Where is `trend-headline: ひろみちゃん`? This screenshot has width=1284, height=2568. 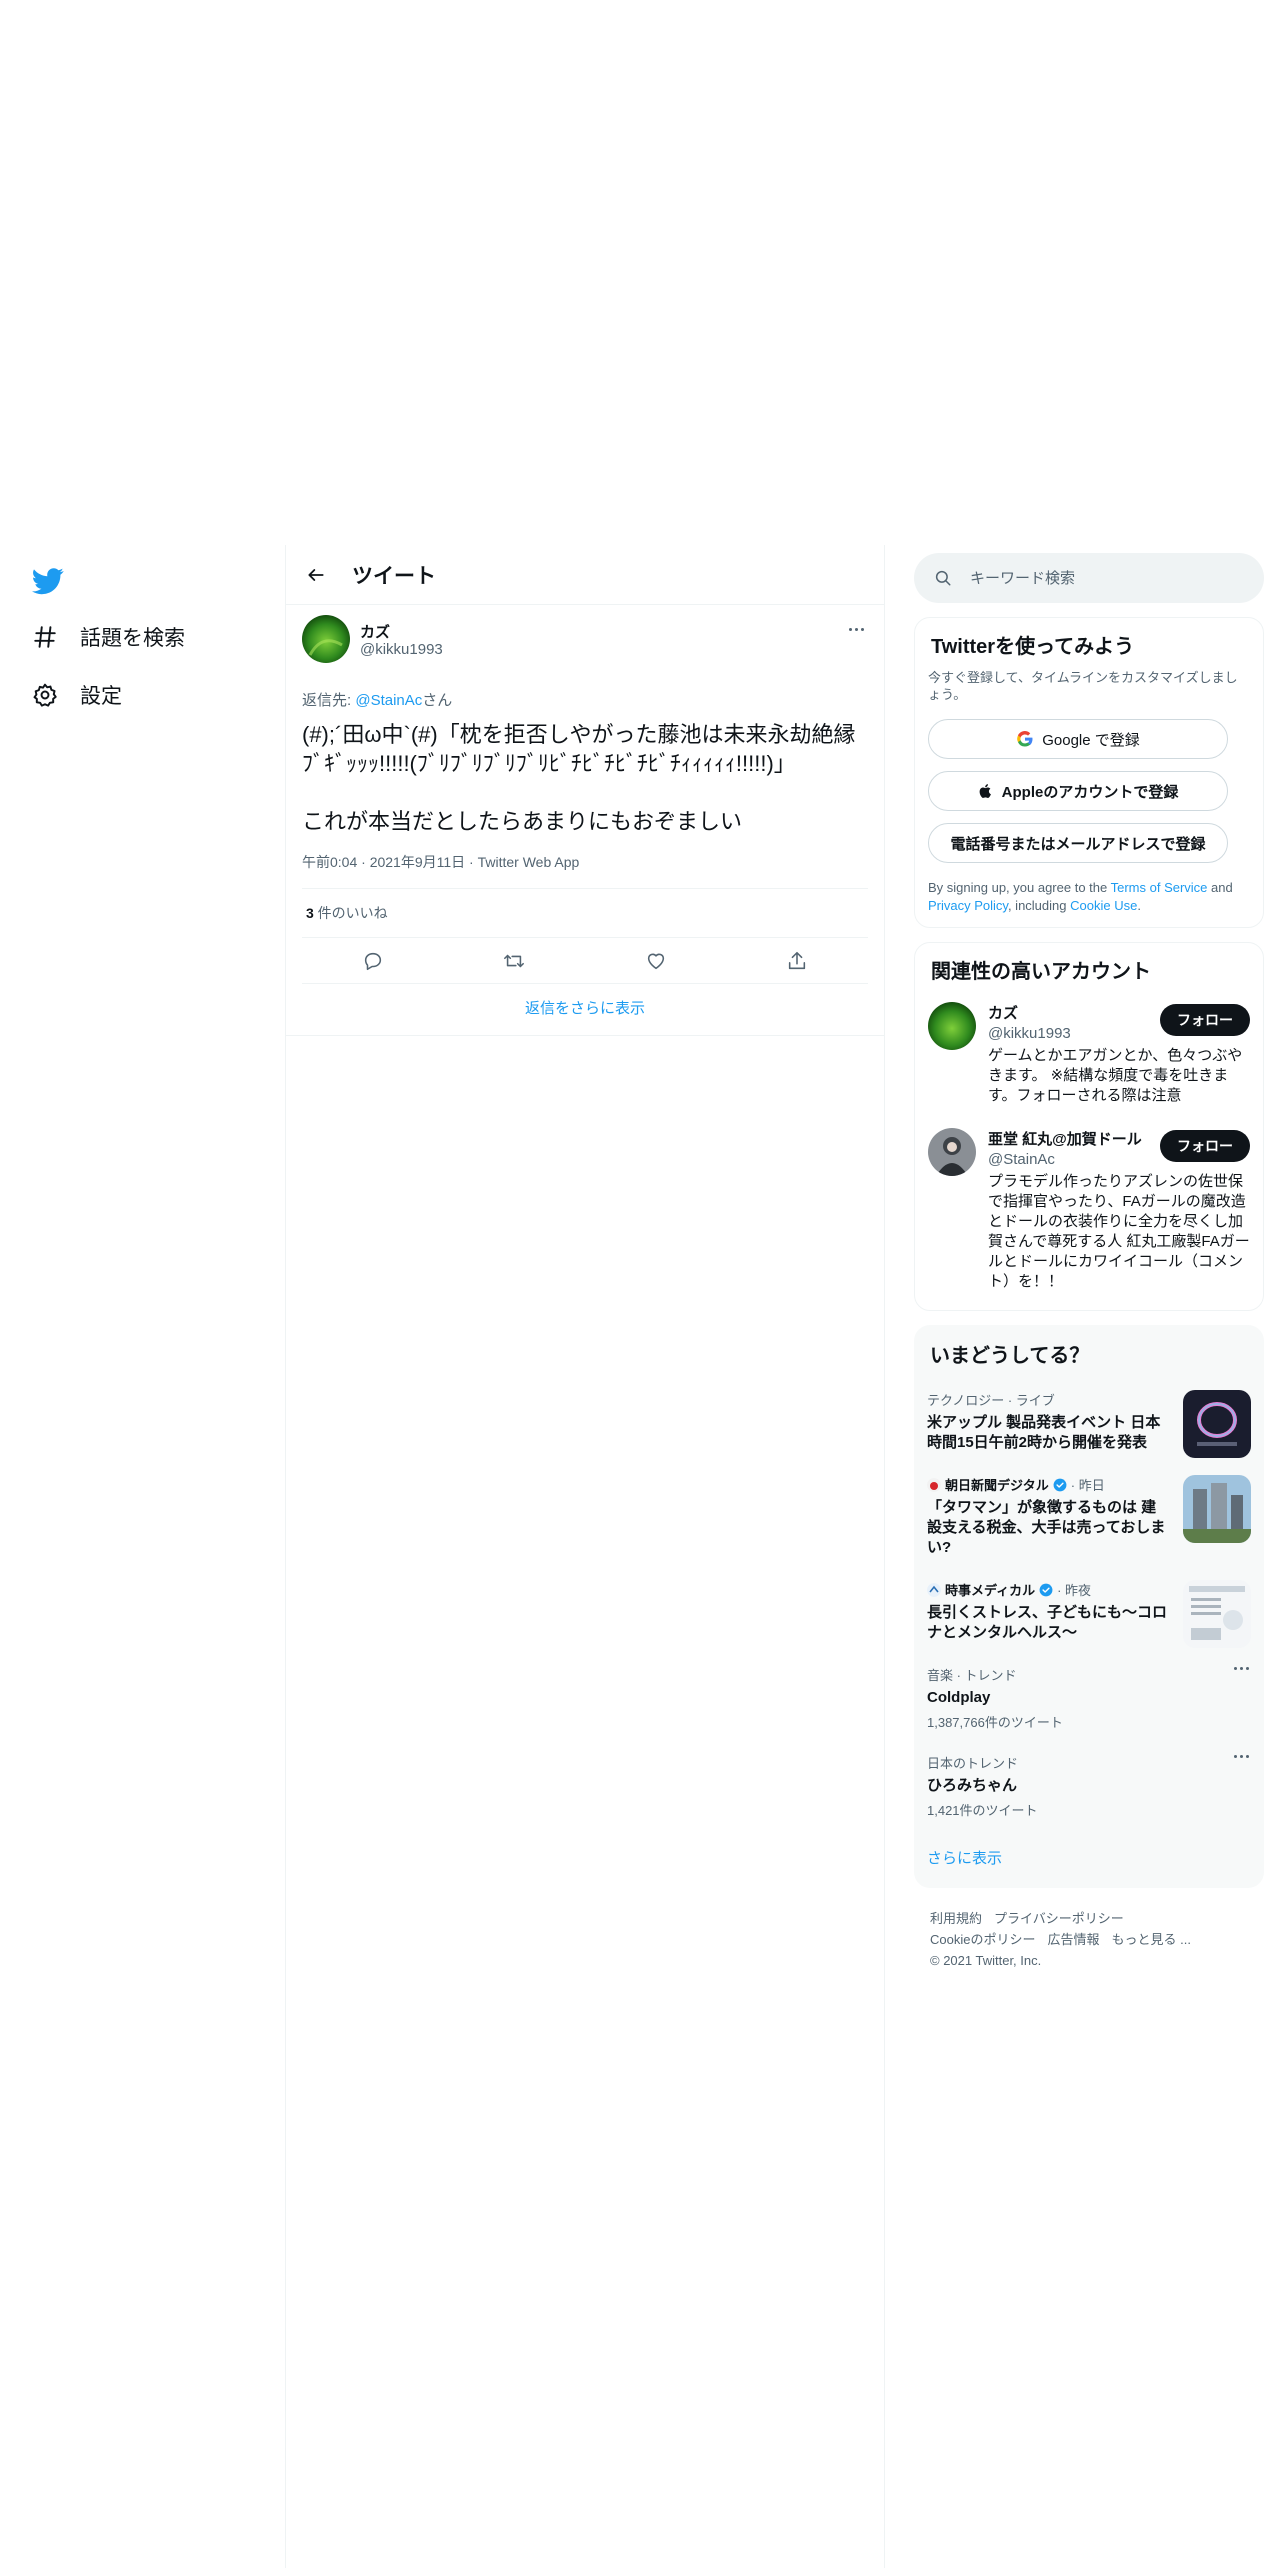
trend-headline: ひろみちゃん is located at coordinates (972, 1785).